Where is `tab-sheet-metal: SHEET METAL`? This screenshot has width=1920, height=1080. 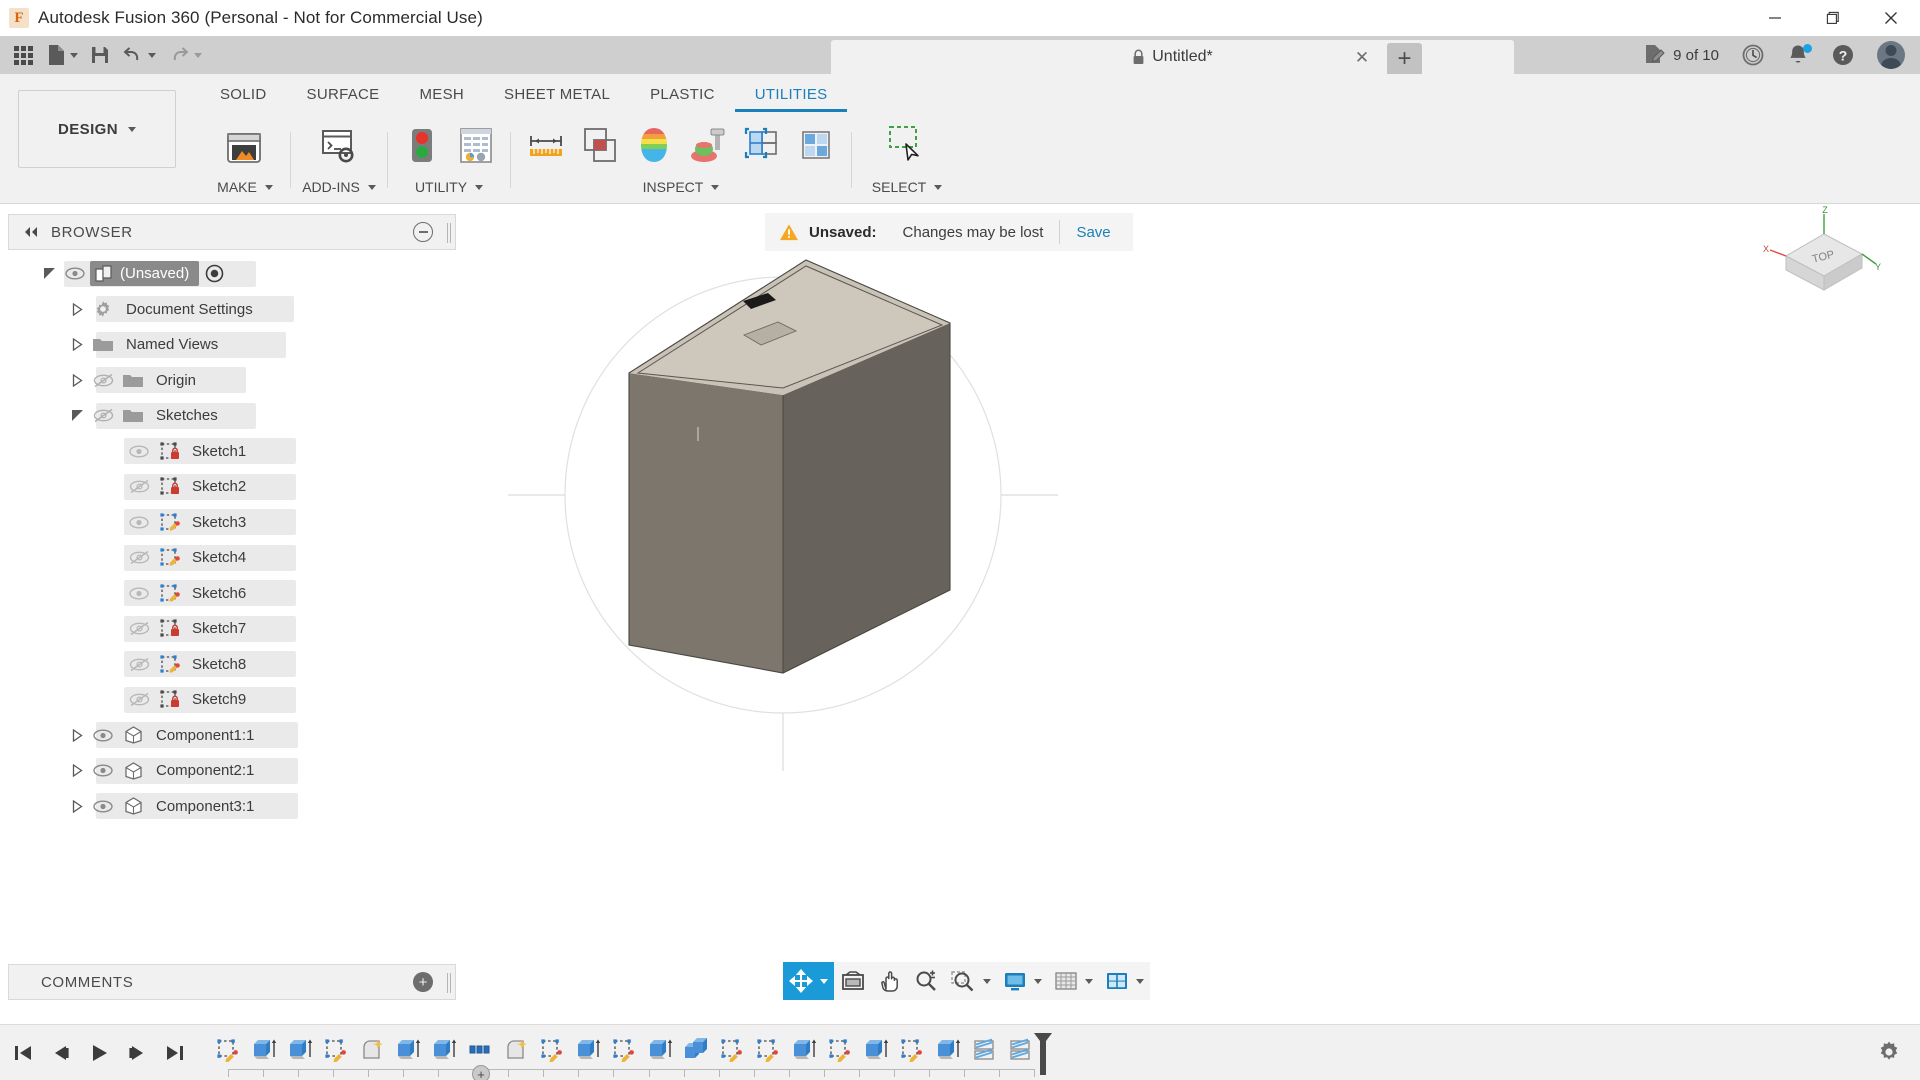
tab-sheet-metal: SHEET METAL is located at coordinates (557, 94).